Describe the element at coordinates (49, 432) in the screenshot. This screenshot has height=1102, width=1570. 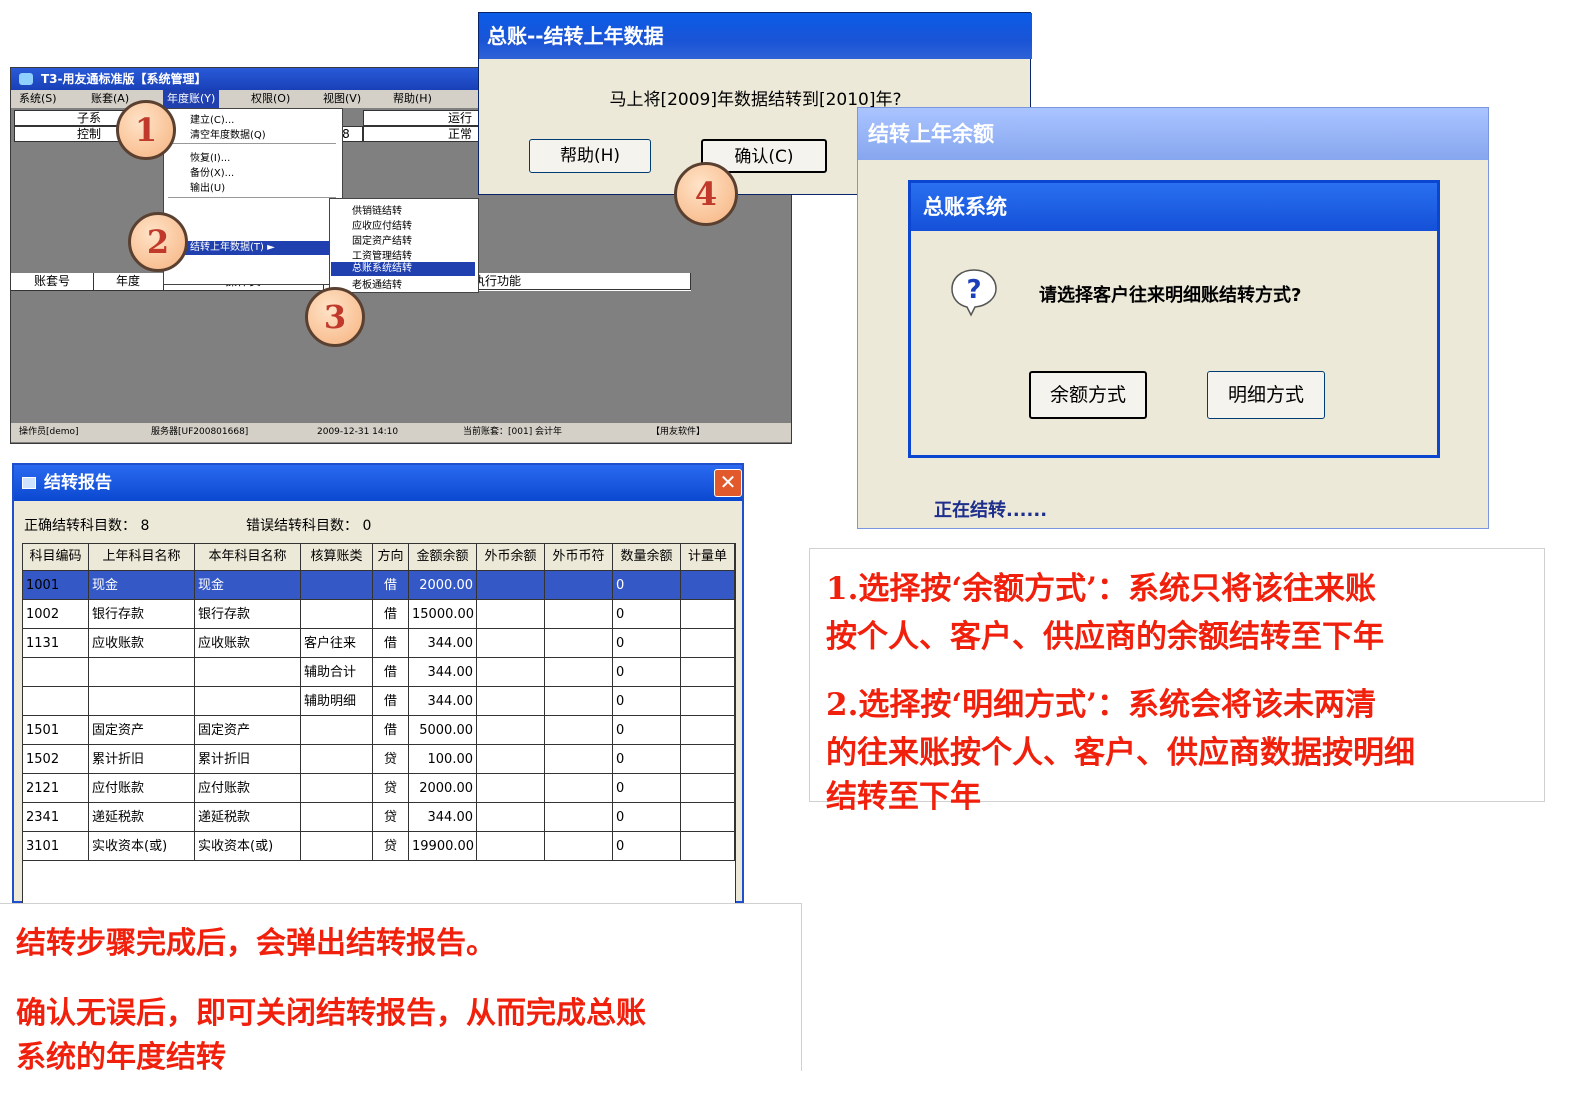
I see `status-operator: 操作员[demo]` at that location.